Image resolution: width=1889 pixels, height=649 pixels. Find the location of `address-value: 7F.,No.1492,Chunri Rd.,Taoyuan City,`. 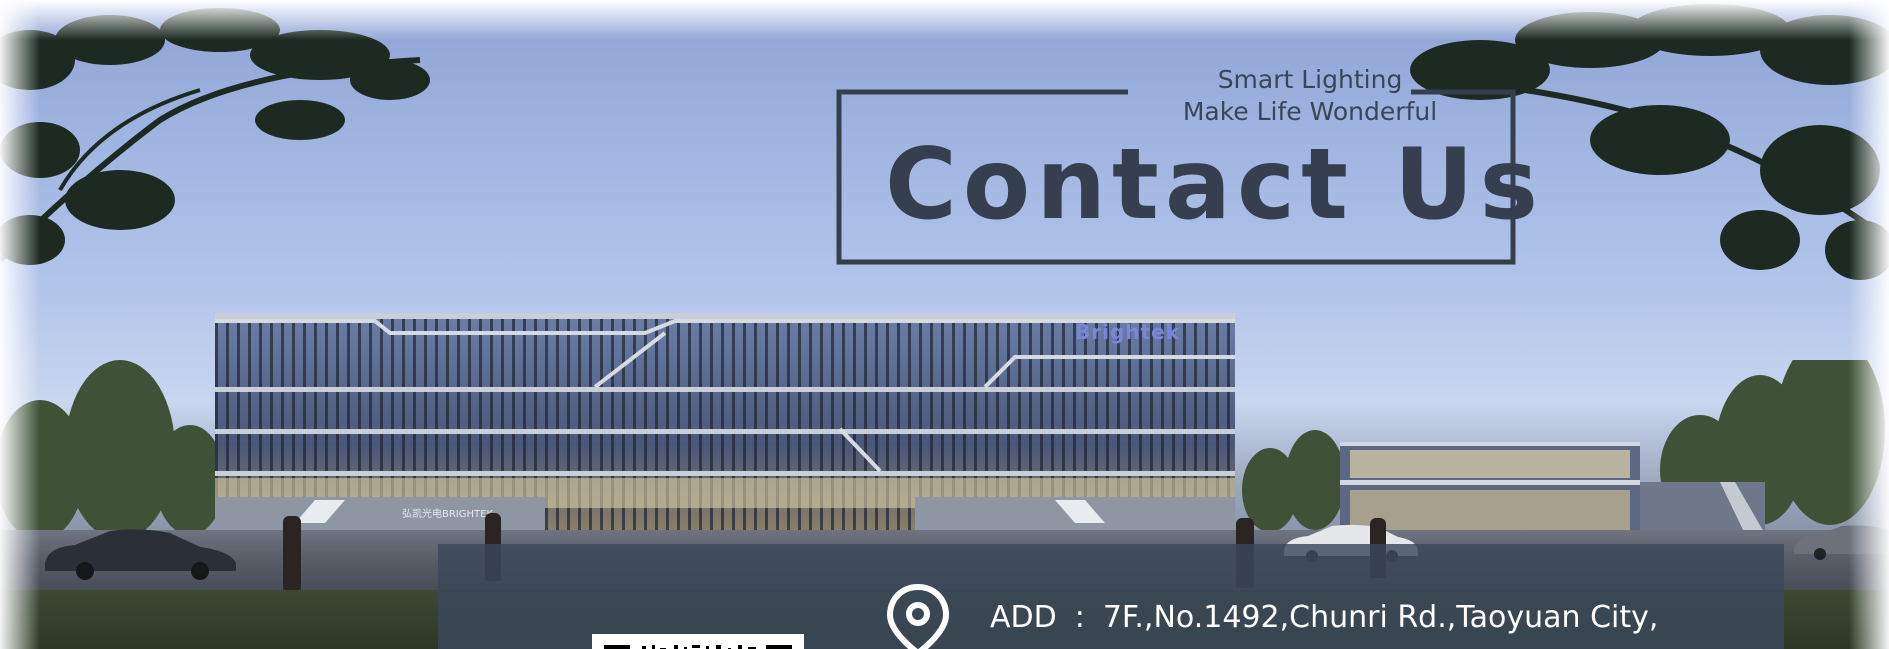

address-value: 7F.,No.1492,Chunri Rd.,Taoyuan City, is located at coordinates (1380, 617).